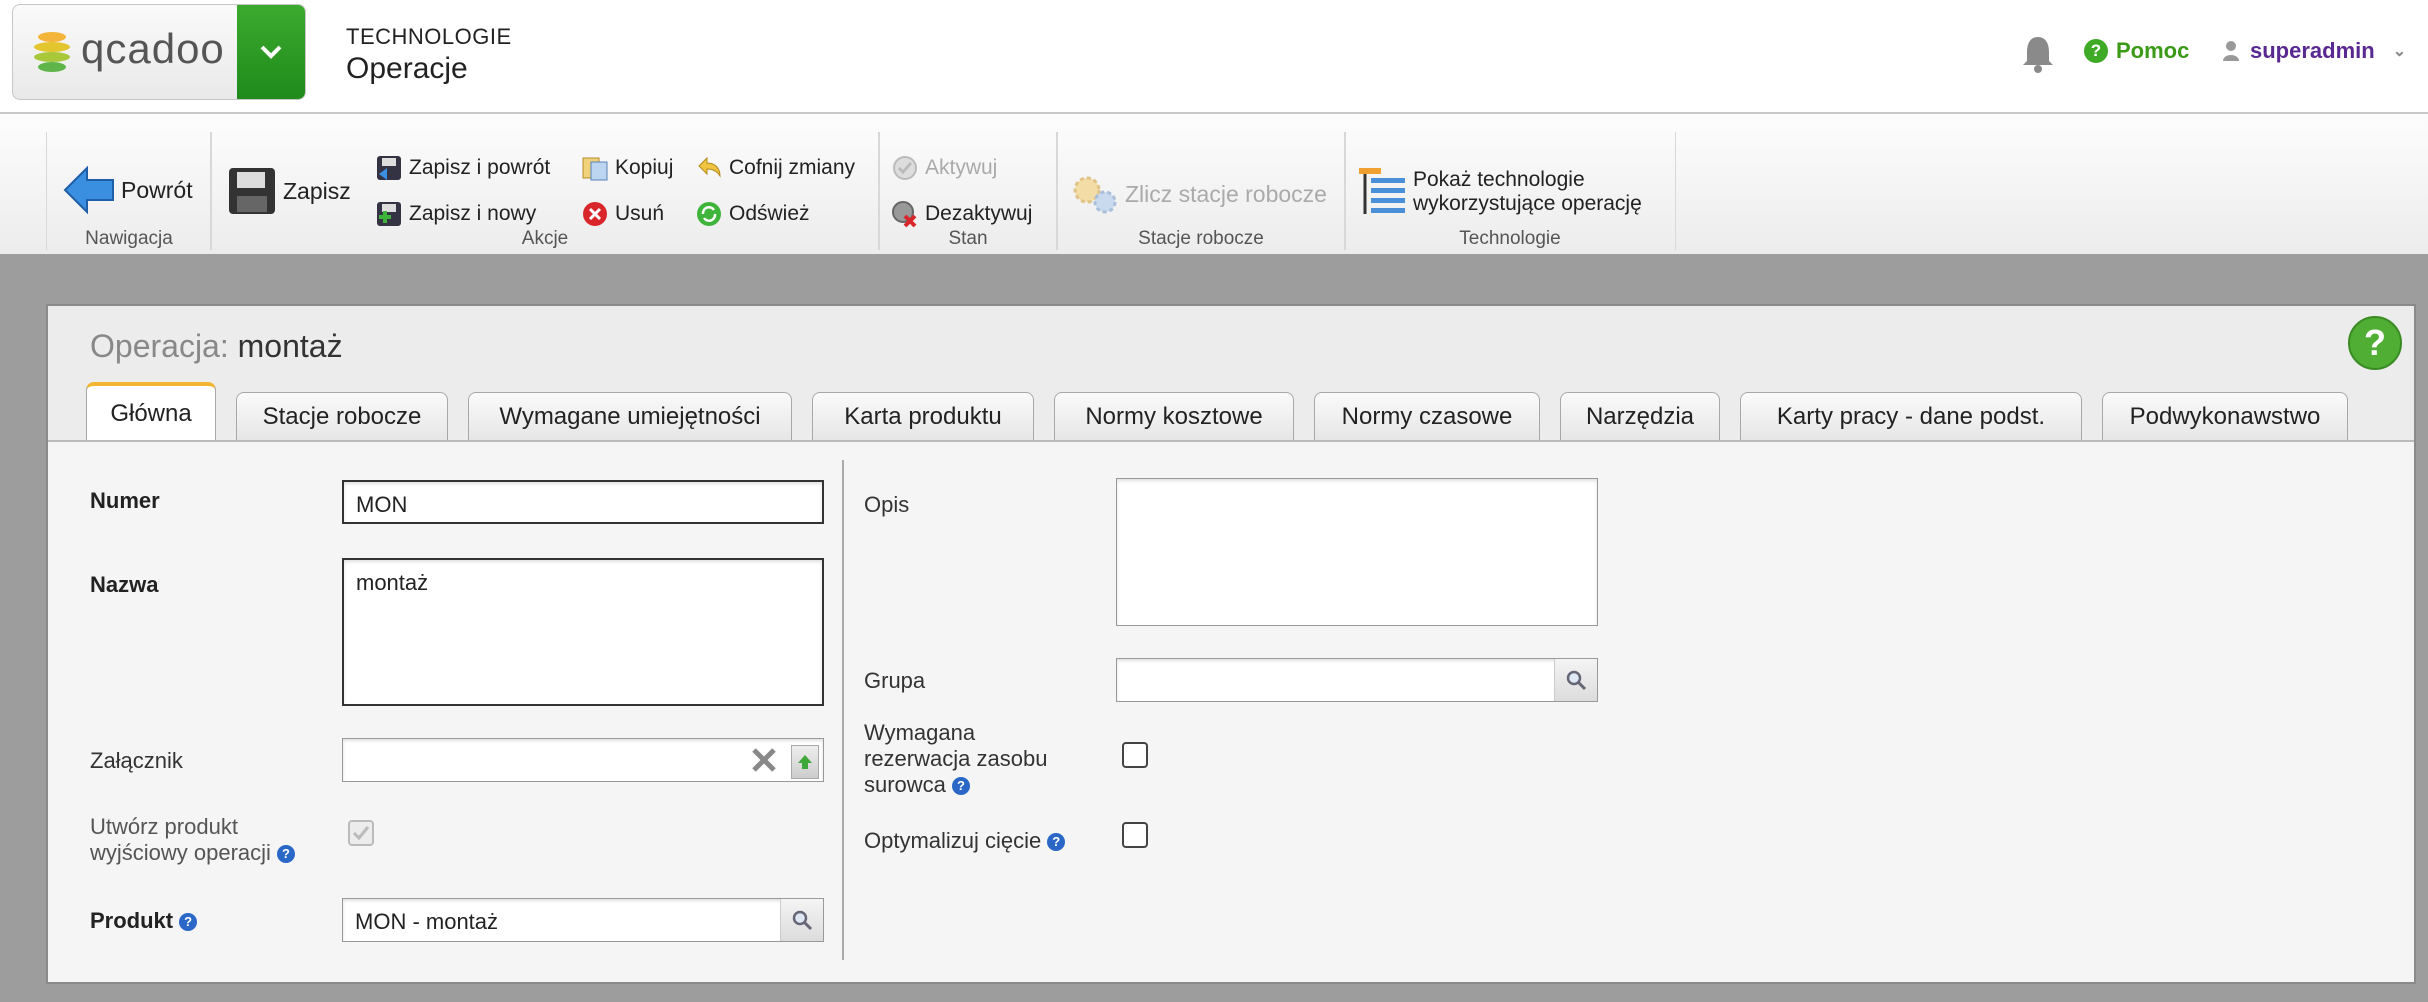 This screenshot has height=1002, width=2428. What do you see at coordinates (389, 214) in the screenshot?
I see `save-new-icon` at bounding box center [389, 214].